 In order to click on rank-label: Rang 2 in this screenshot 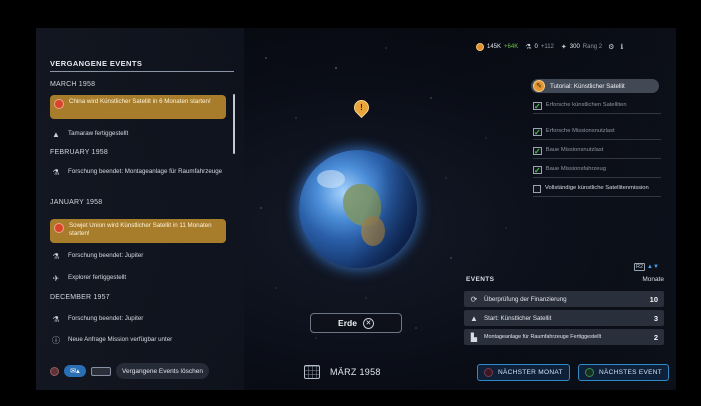, I will do `click(592, 47)`.